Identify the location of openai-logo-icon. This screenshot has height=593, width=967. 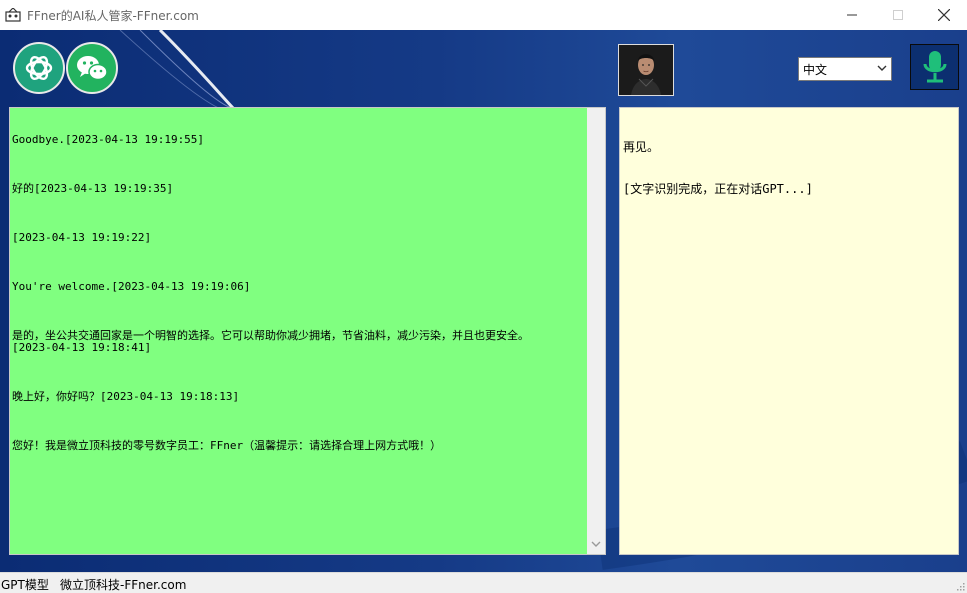
(39, 68).